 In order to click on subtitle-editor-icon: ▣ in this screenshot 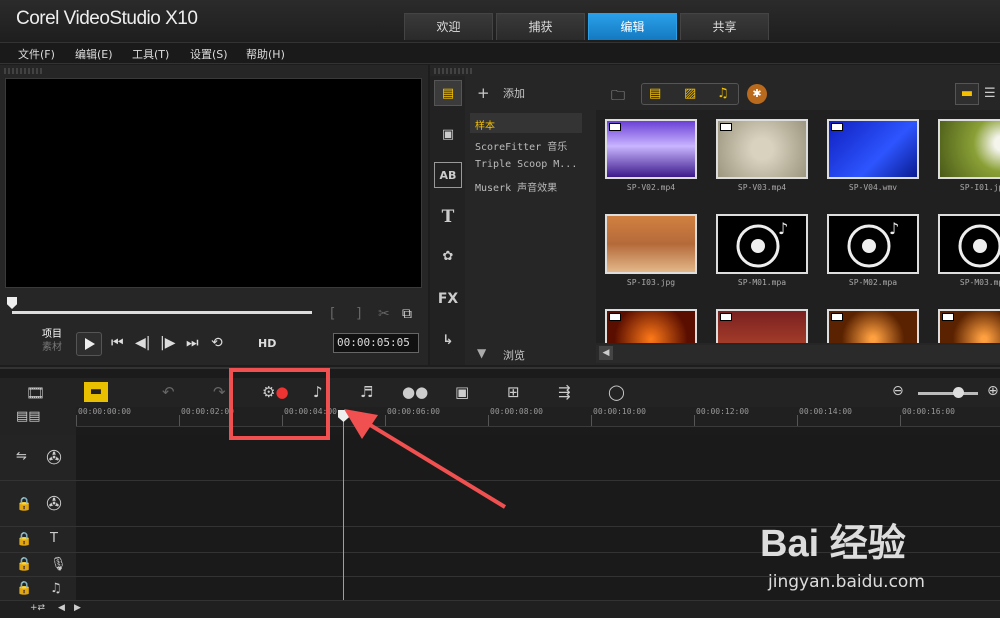, I will do `click(462, 392)`.